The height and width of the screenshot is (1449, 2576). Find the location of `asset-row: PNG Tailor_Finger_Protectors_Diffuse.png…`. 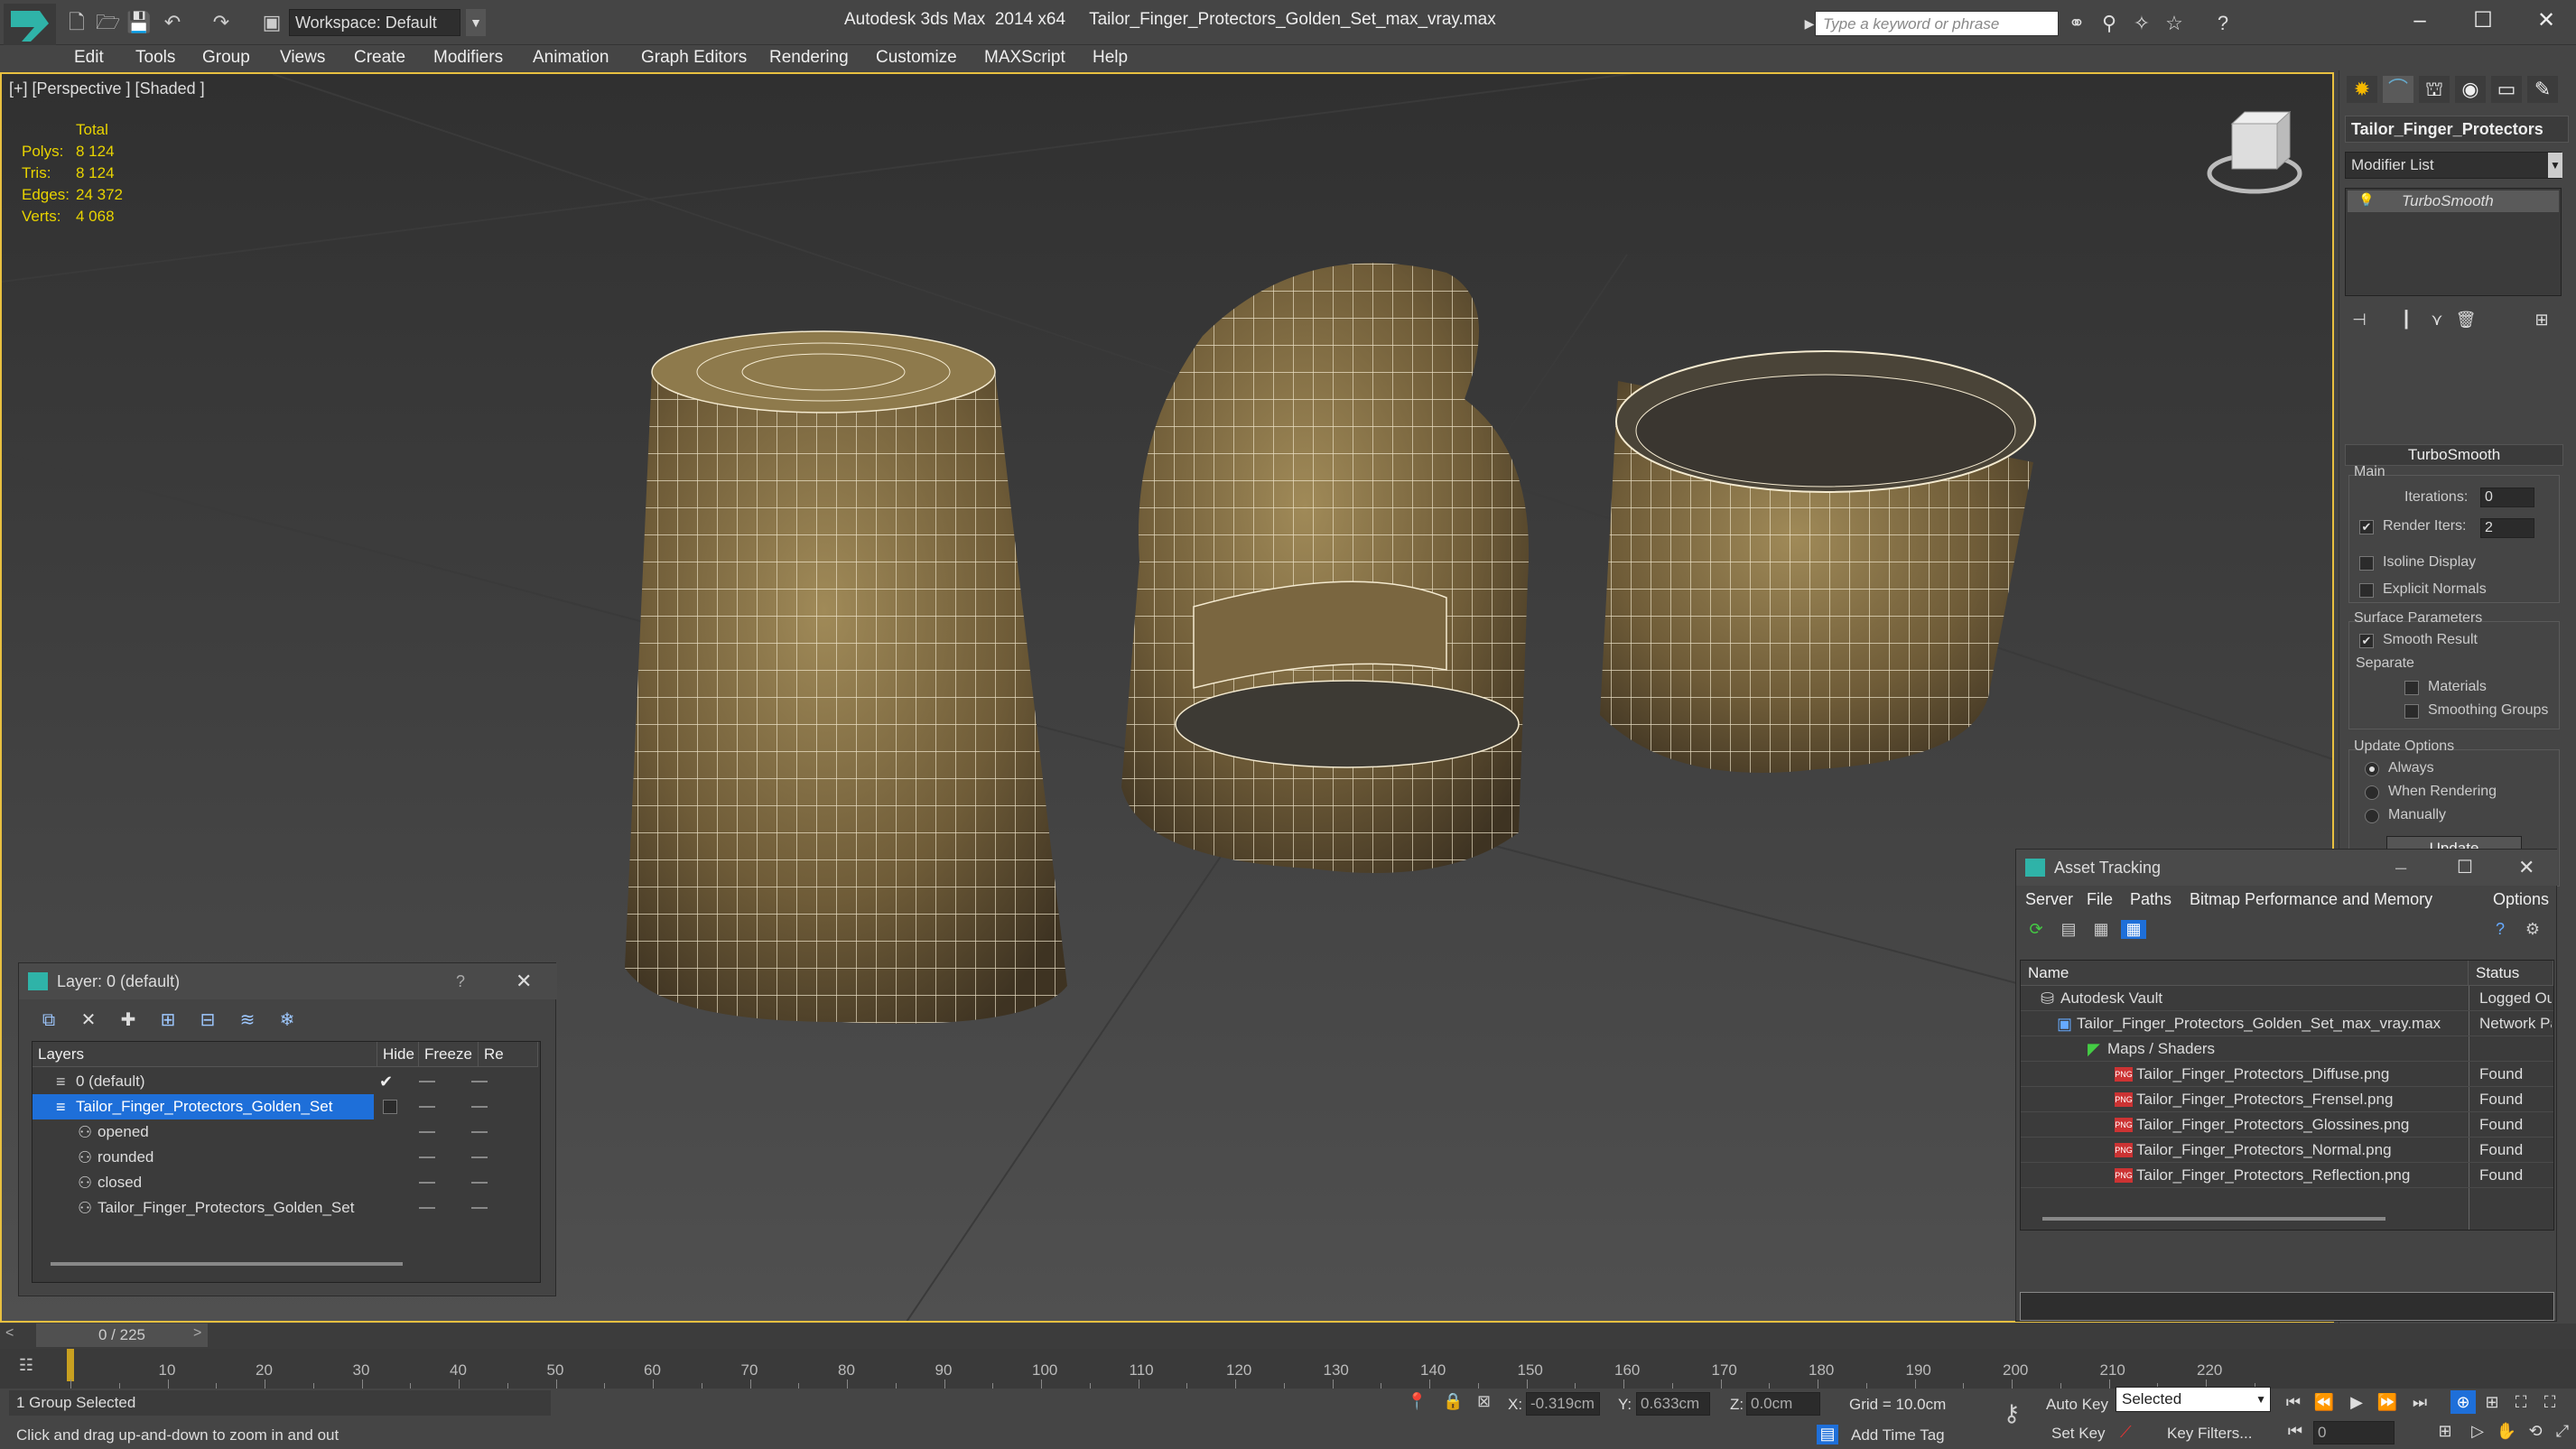

asset-row: PNG Tailor_Finger_Protectors_Diffuse.png… is located at coordinates (2287, 1074).